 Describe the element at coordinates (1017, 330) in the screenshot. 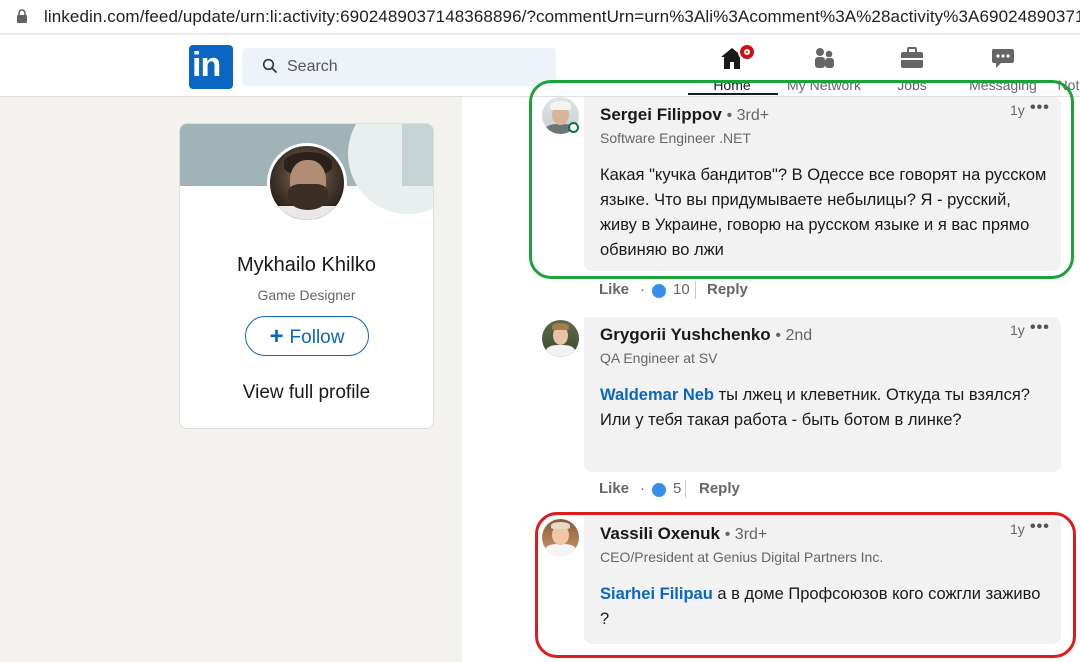

I see `comment-time: 1y` at that location.